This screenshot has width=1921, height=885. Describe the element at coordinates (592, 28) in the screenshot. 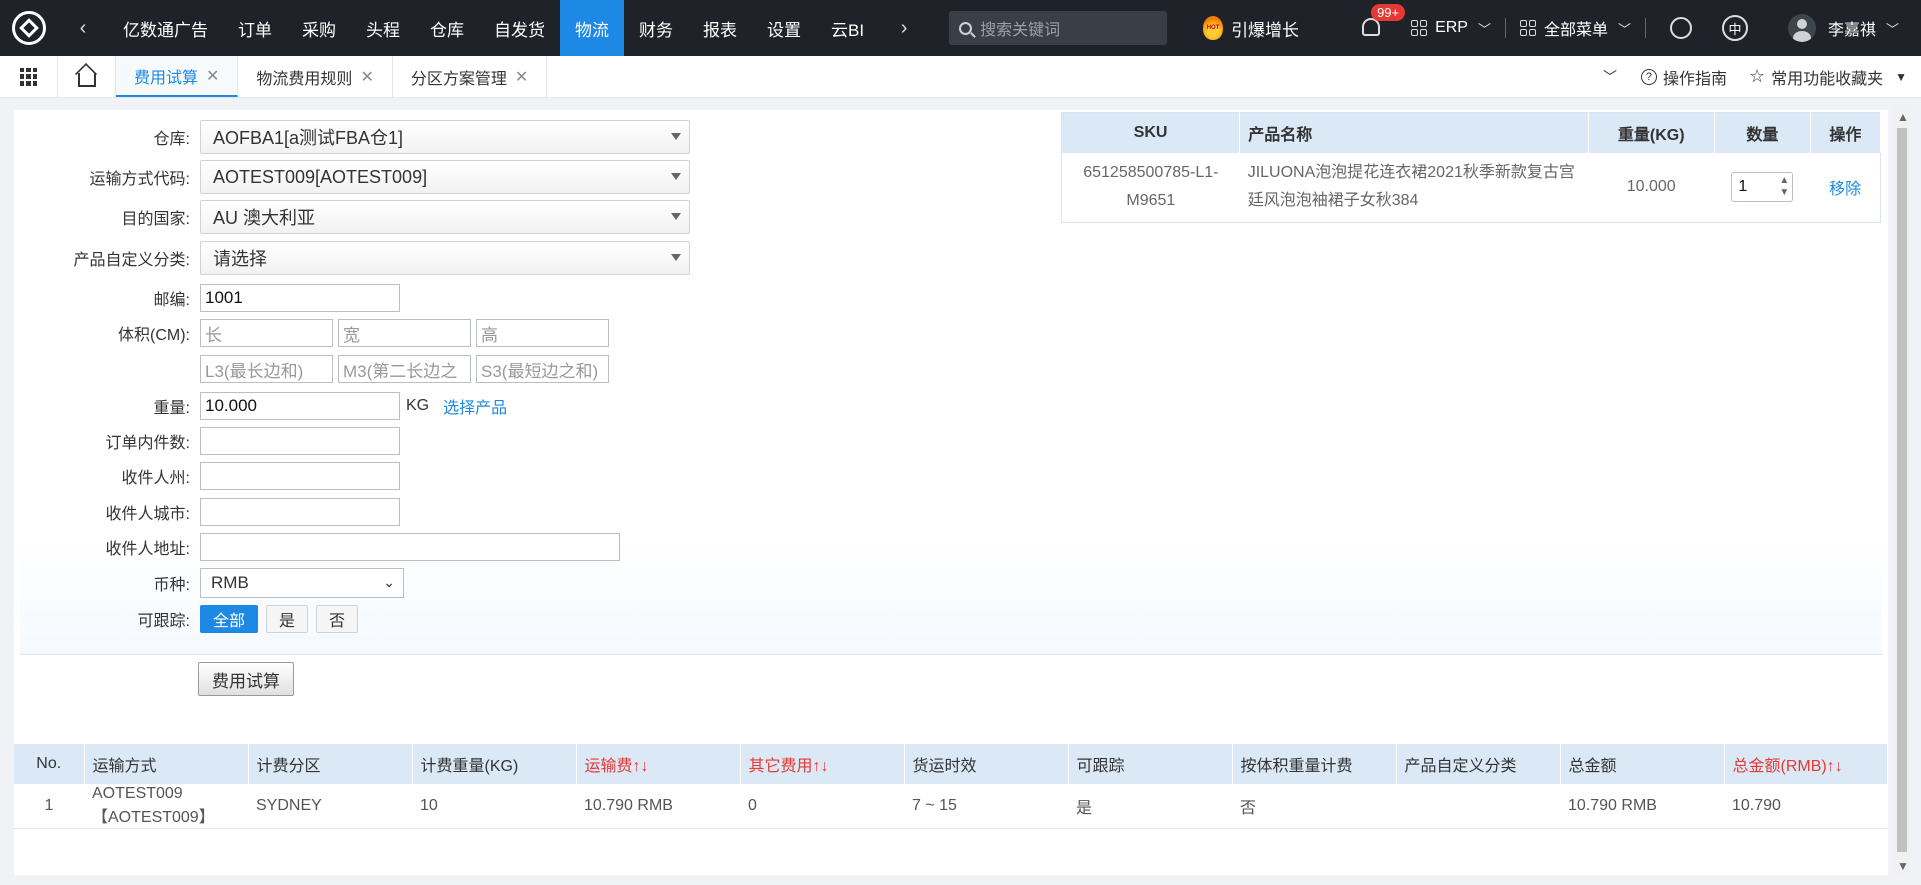

I see `menu-item-logistics: 物流` at that location.